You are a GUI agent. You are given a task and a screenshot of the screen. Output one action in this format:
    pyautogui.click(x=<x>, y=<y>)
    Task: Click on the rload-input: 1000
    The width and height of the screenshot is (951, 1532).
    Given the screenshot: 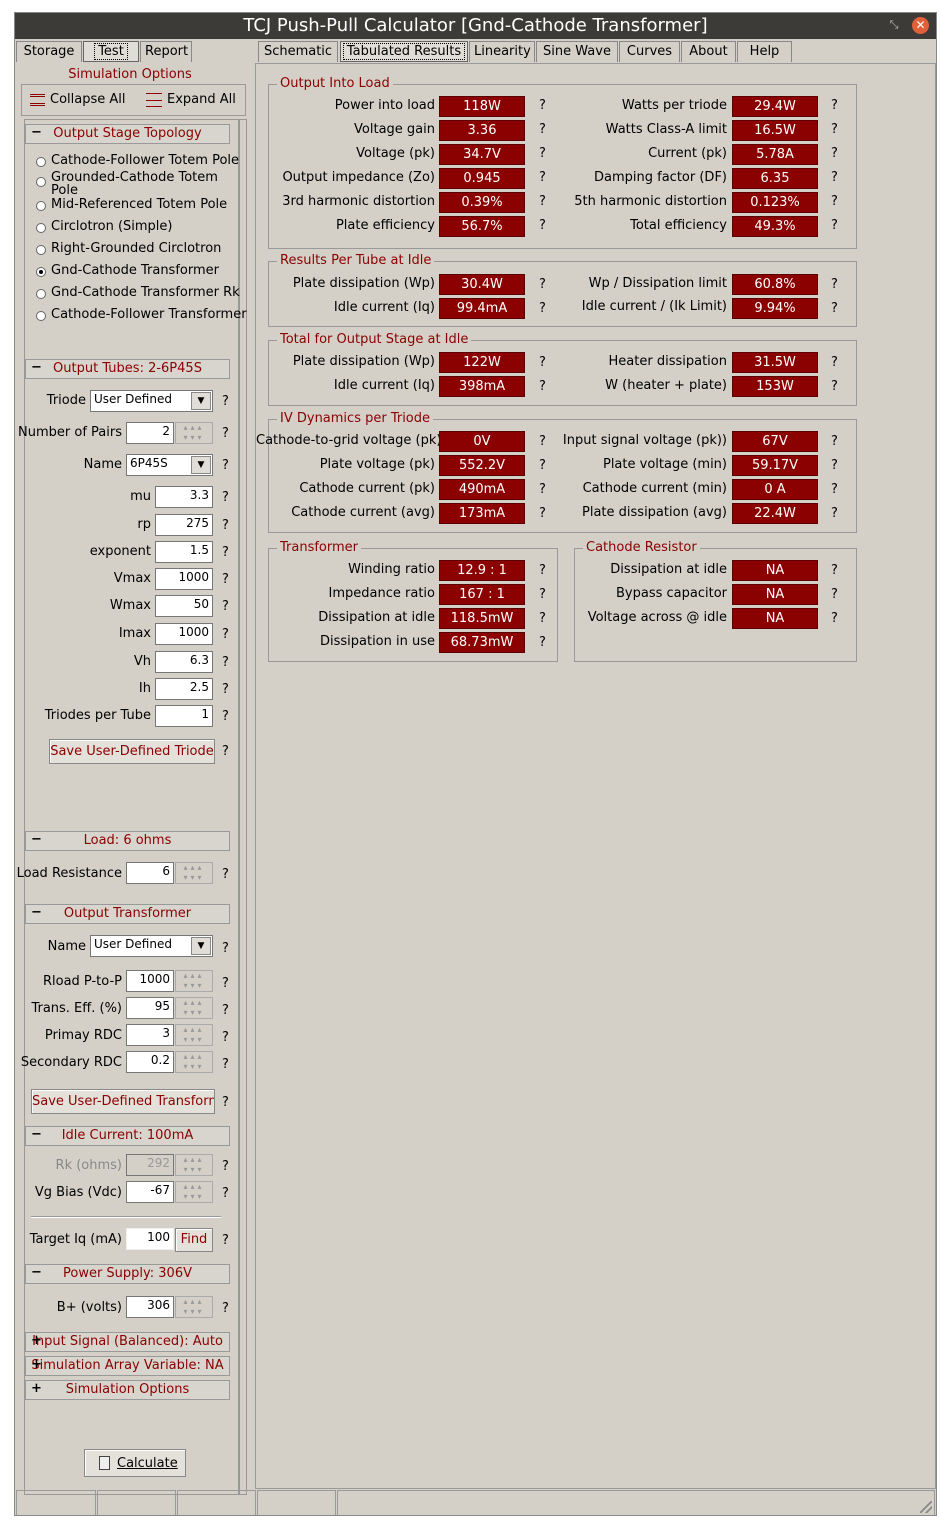 What is the action you would take?
    pyautogui.click(x=150, y=981)
    